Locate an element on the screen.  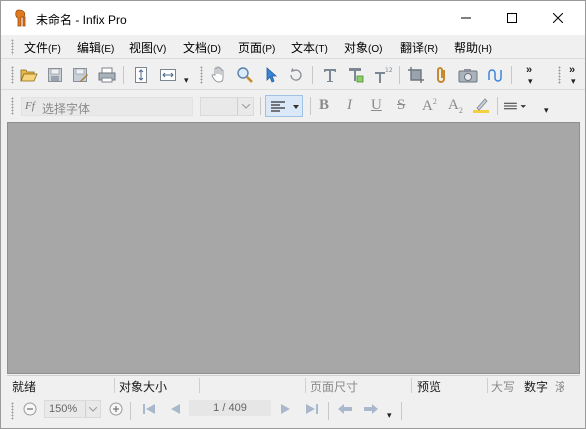
font-size-select is located at coordinates (227, 106).